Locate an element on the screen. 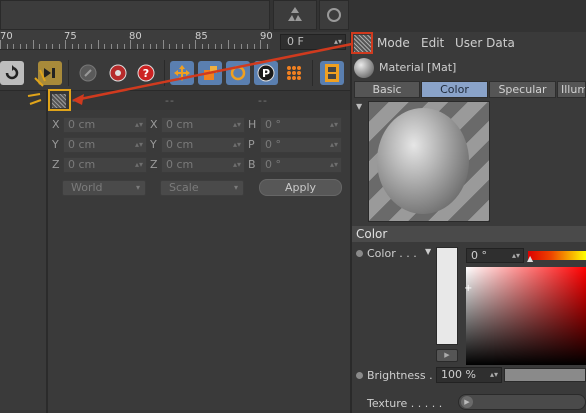 This screenshot has height=413, width=586. preview-sphere is located at coordinates (423, 161).